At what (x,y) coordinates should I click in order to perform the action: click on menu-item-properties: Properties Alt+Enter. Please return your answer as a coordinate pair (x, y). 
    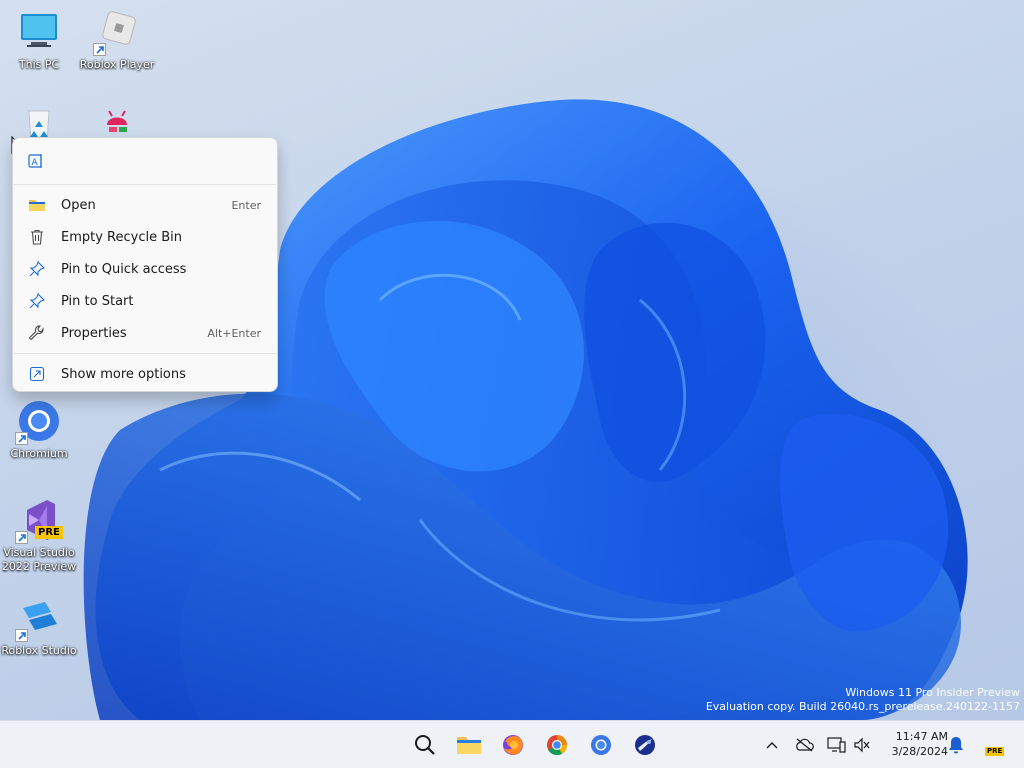
    Looking at the image, I should click on (145, 333).